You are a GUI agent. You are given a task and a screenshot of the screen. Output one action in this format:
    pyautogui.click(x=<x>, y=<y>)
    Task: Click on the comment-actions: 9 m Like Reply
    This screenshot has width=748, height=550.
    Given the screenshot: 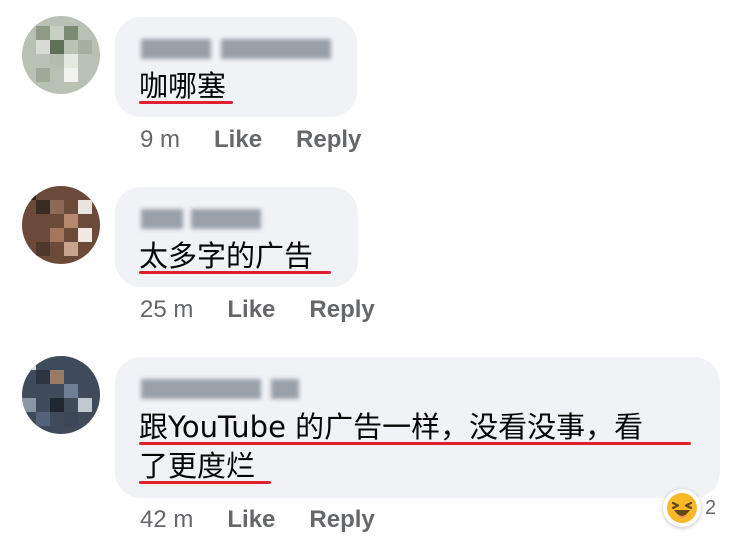 What is the action you would take?
    pyautogui.click(x=250, y=140)
    